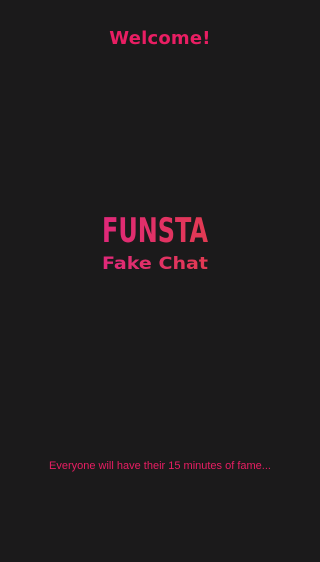 The image size is (320, 562). What do you see at coordinates (155, 264) in the screenshot?
I see `logo-subtitle-text: Fake Chat` at bounding box center [155, 264].